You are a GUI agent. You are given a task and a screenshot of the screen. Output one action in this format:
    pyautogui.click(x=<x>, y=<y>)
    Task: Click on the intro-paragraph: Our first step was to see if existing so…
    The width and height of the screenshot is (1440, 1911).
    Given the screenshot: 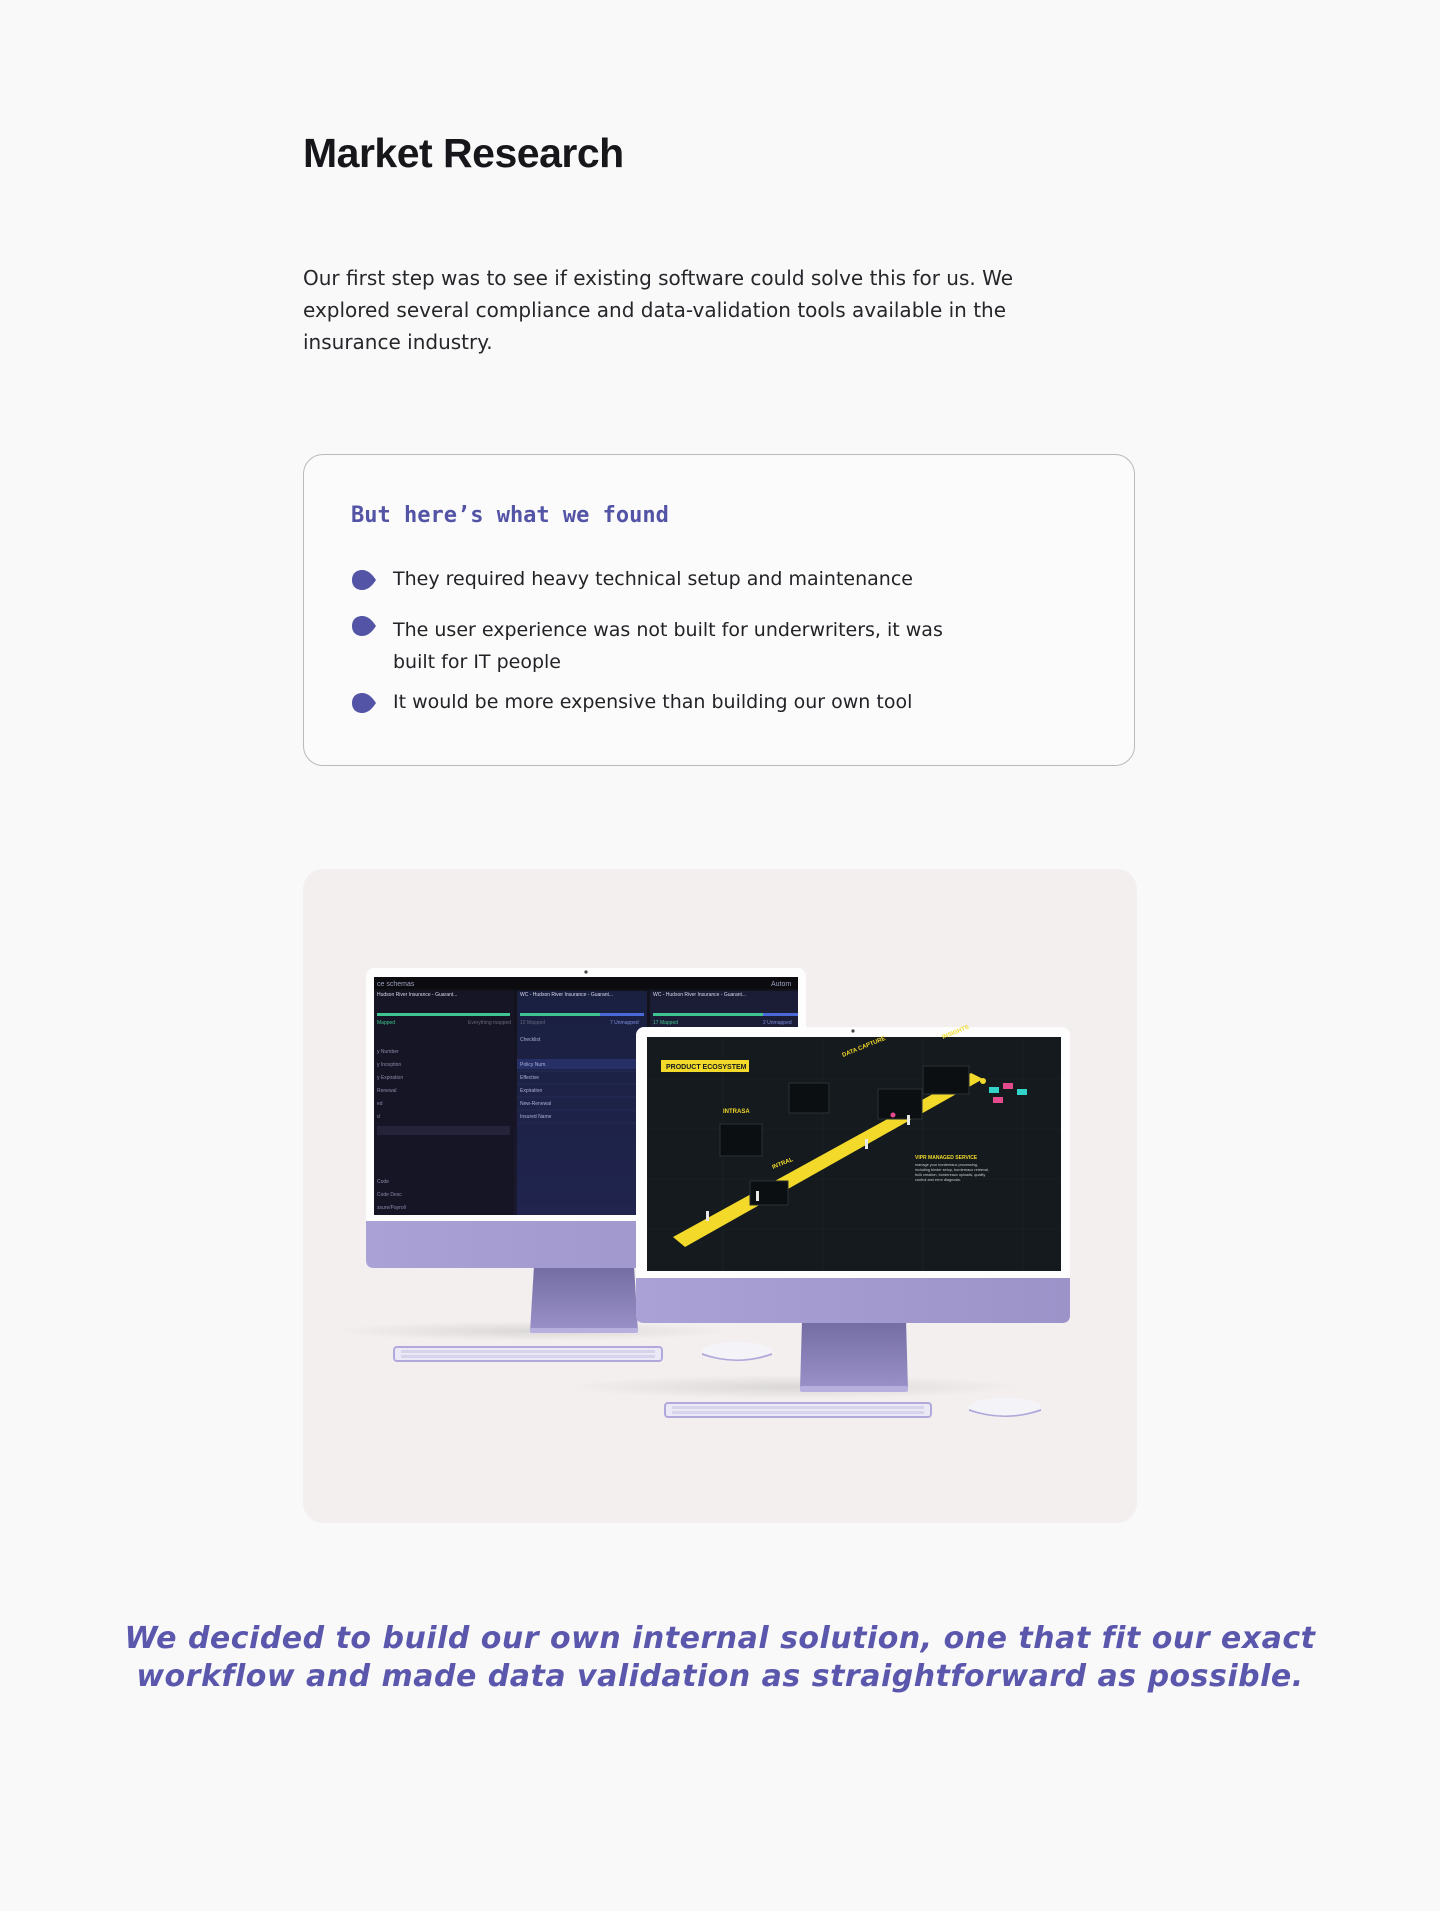 What is the action you would take?
    pyautogui.click(x=658, y=310)
    